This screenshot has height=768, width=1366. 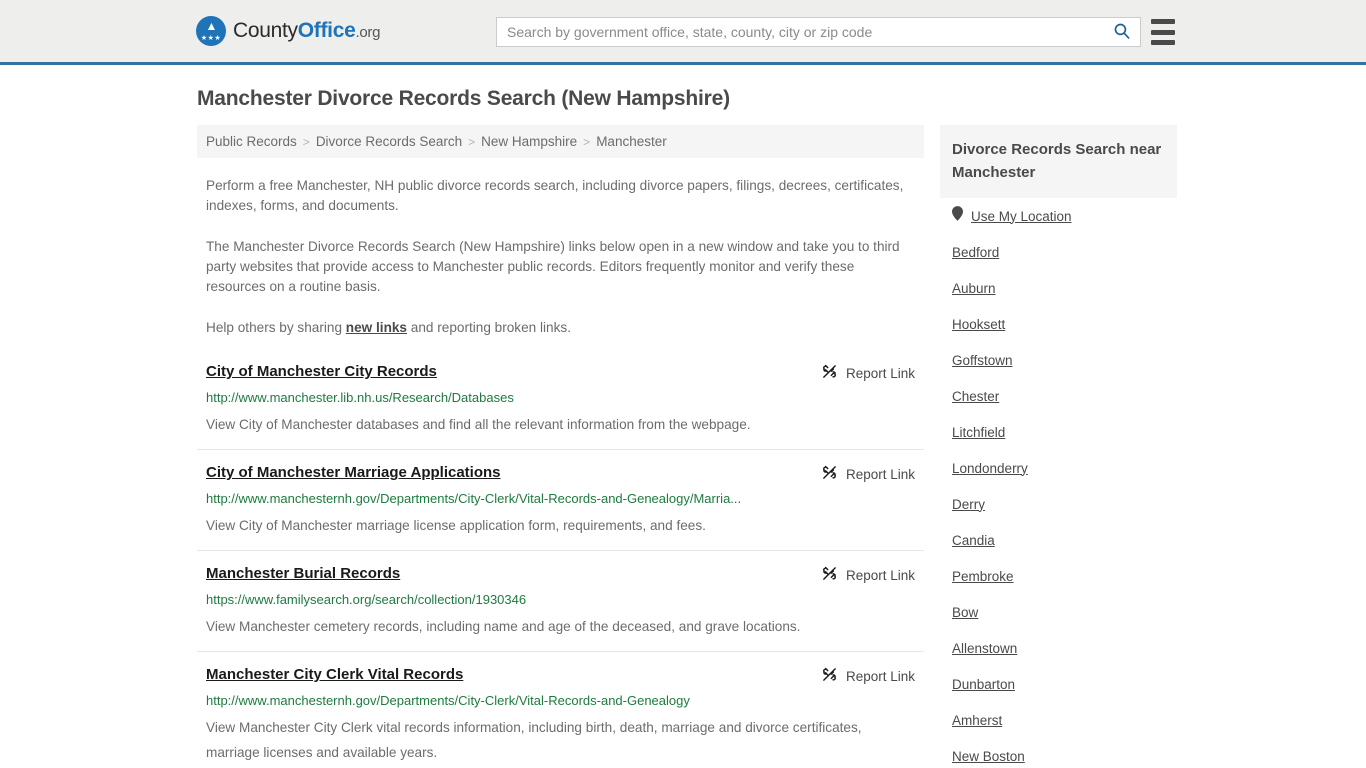 What do you see at coordinates (978, 432) in the screenshot?
I see `city-link: Litchfield` at bounding box center [978, 432].